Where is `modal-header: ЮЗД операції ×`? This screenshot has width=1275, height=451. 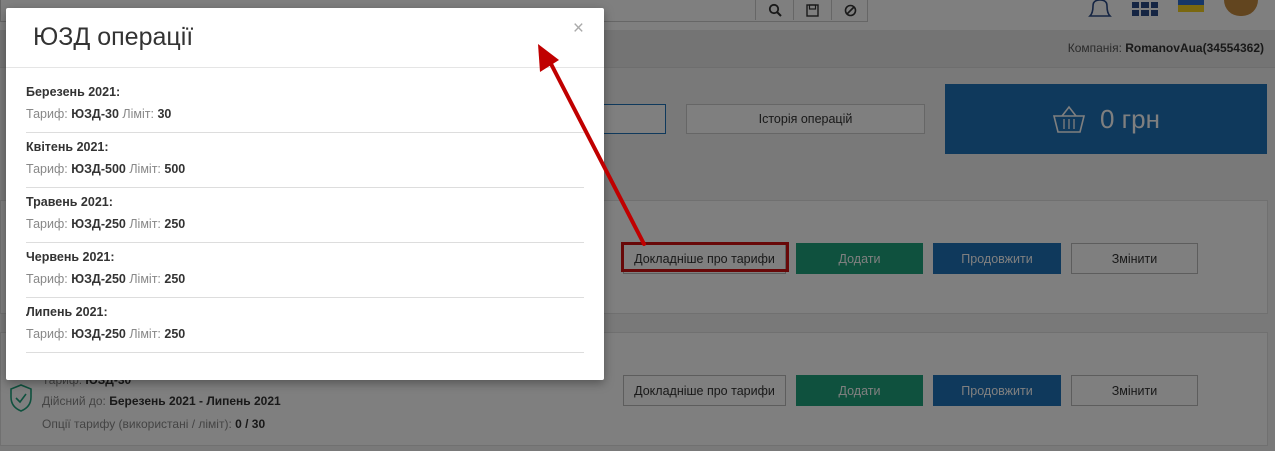 modal-header: ЮЗД операції × is located at coordinates (305, 38).